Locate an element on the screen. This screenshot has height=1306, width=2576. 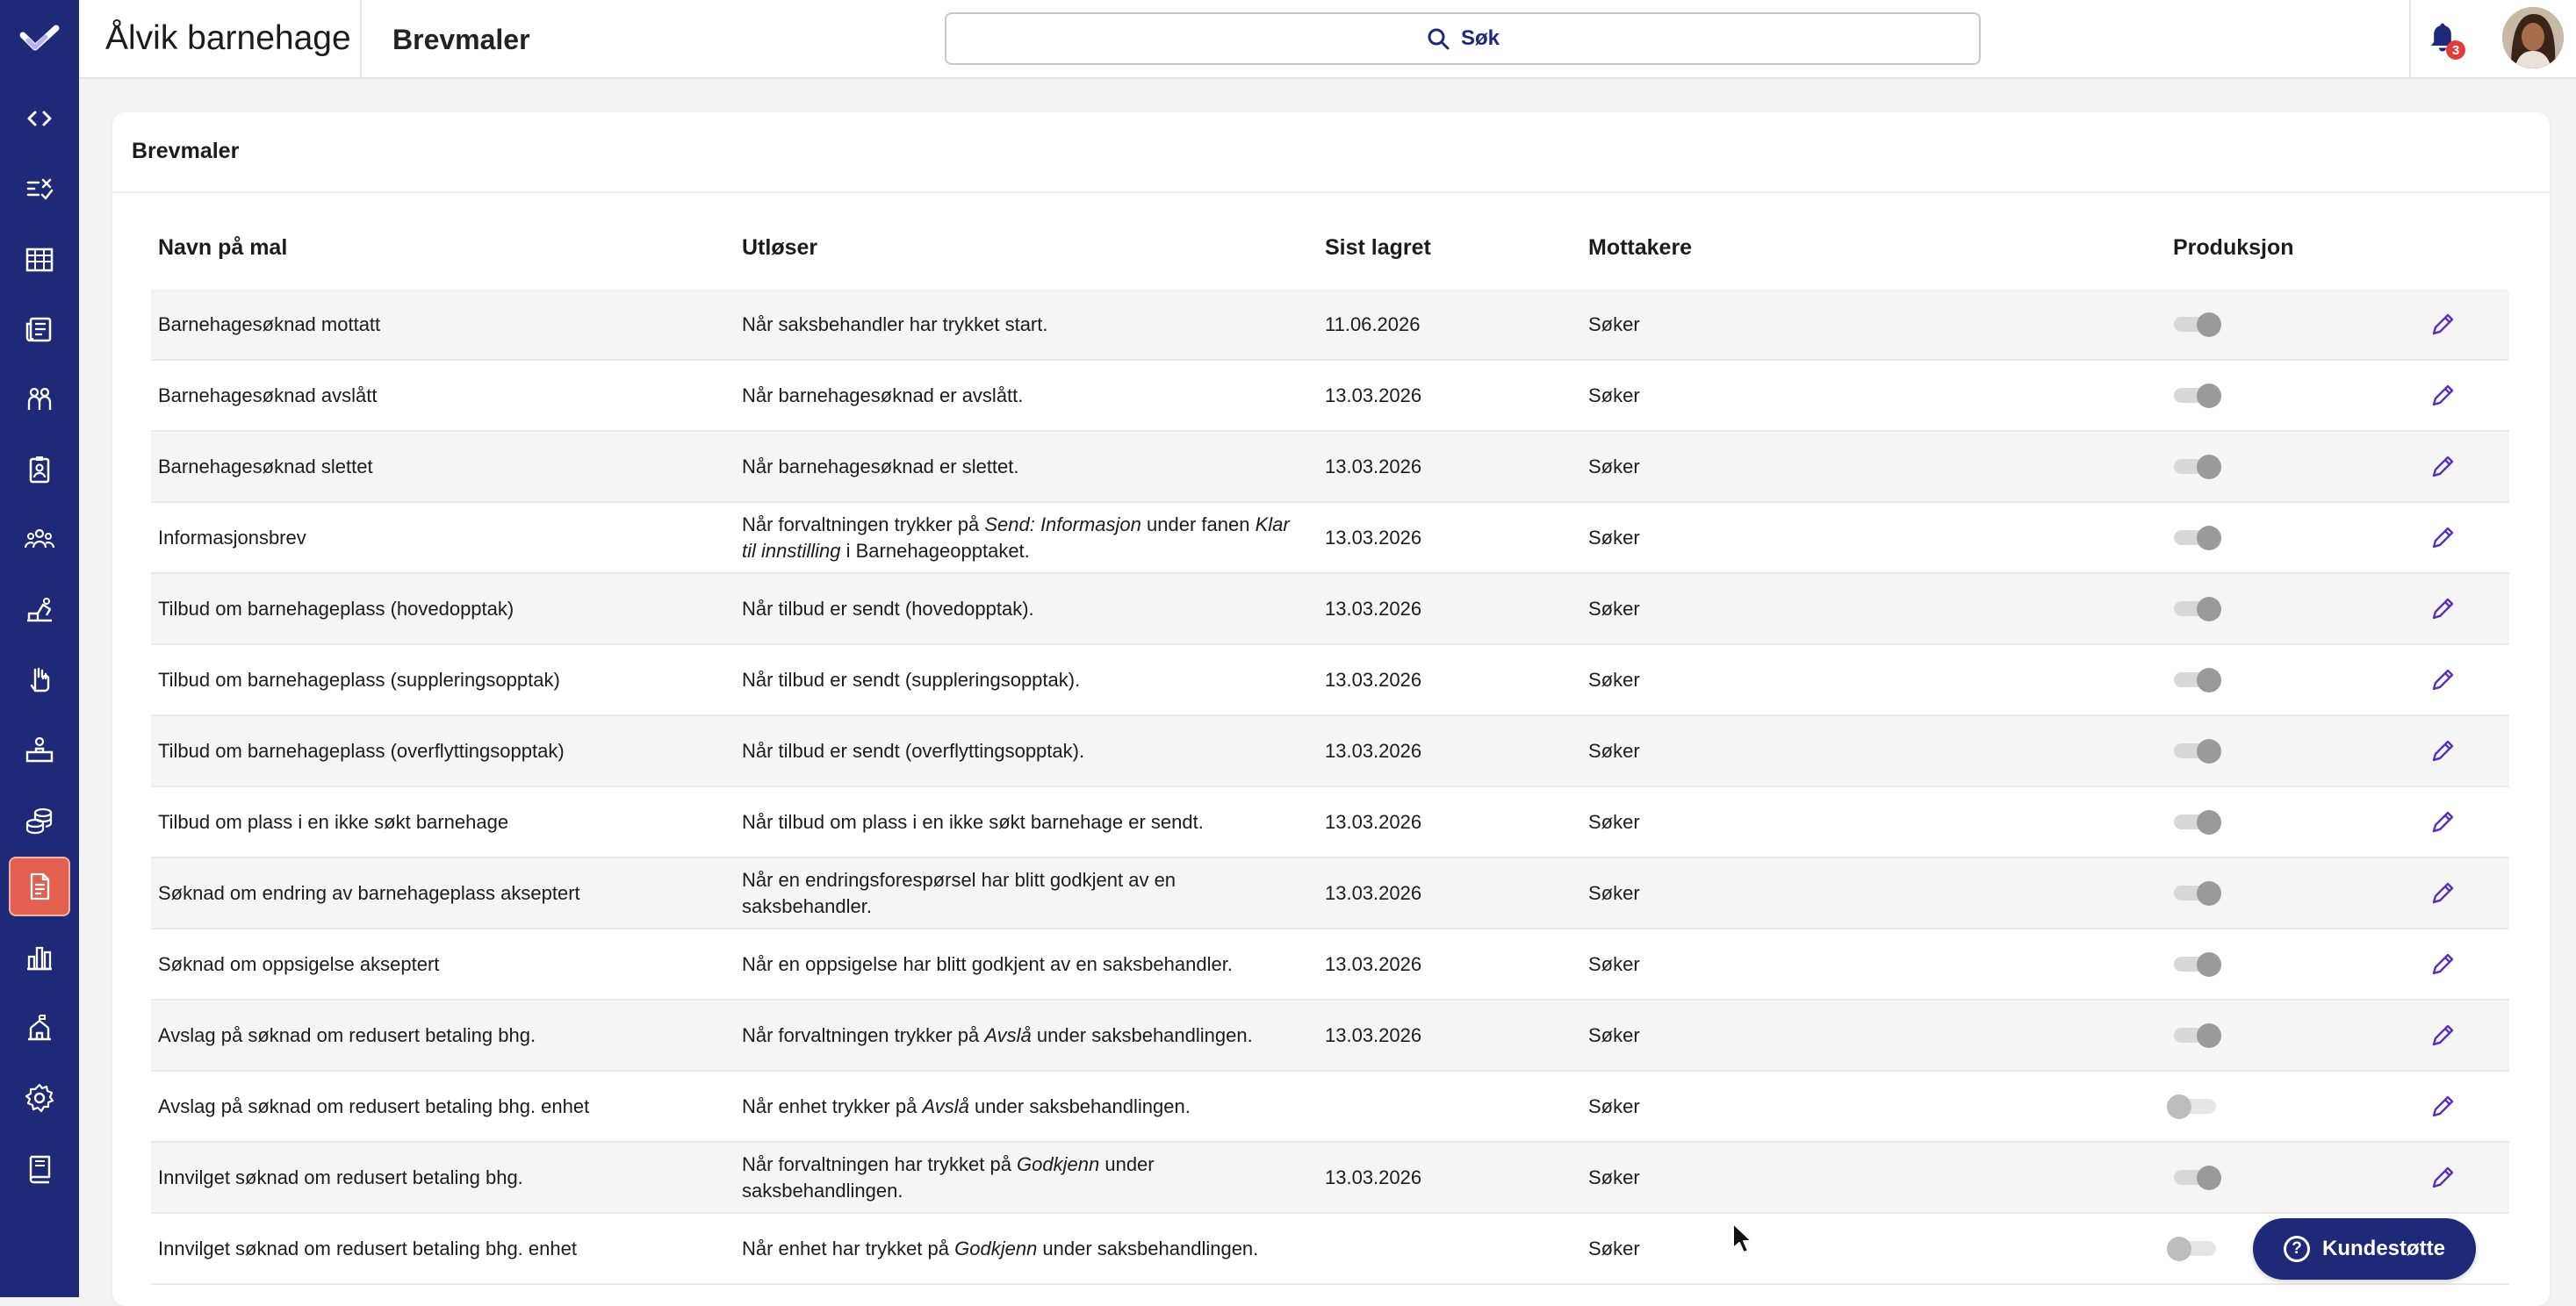
notifications-button: 3 is located at coordinates (2446, 40).